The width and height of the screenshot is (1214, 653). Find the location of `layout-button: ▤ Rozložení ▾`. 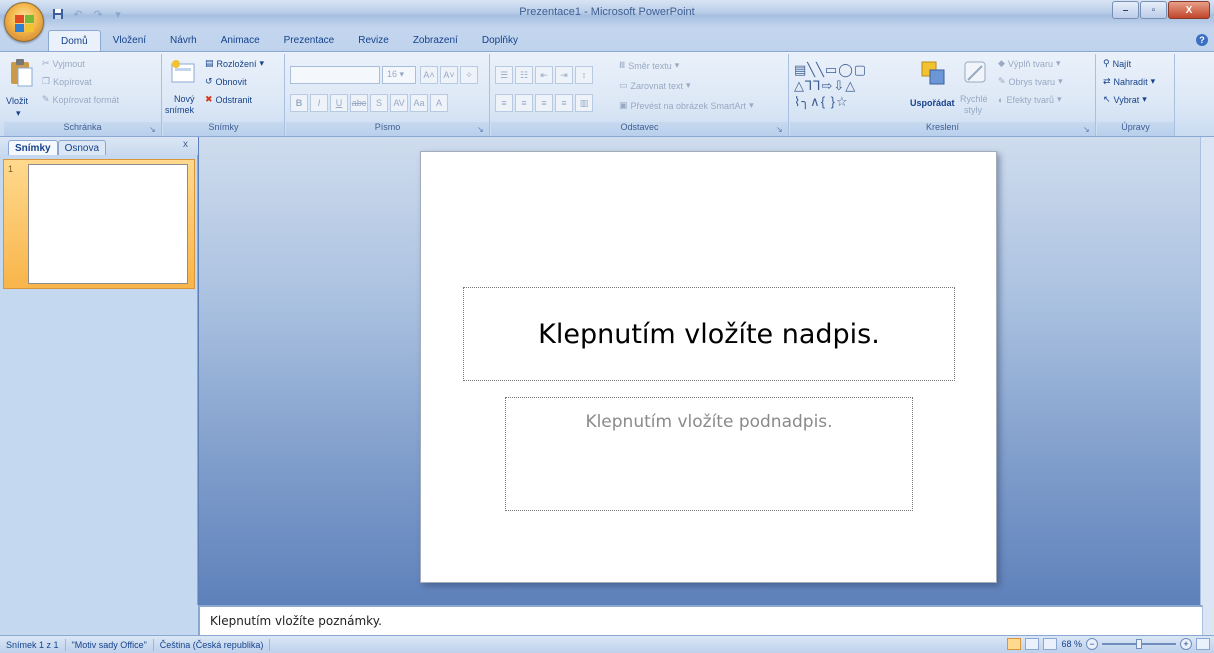

layout-button: ▤ Rozložení ▾ is located at coordinates (234, 63).